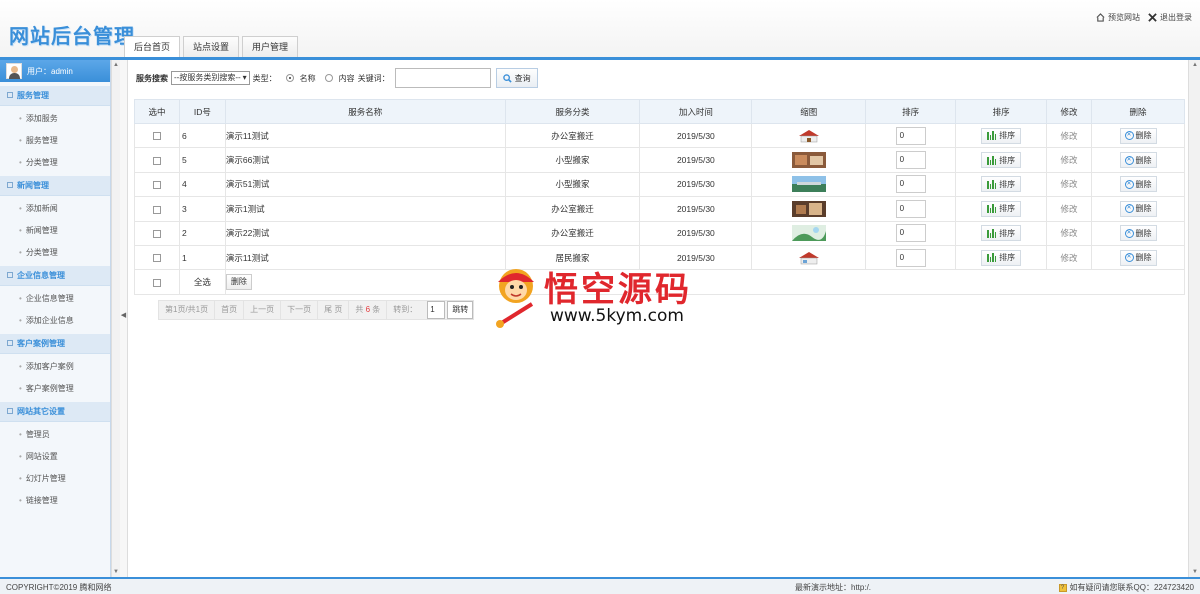 This screenshot has width=1200, height=594. What do you see at coordinates (442, 78) in the screenshot?
I see `keyword-input` at bounding box center [442, 78].